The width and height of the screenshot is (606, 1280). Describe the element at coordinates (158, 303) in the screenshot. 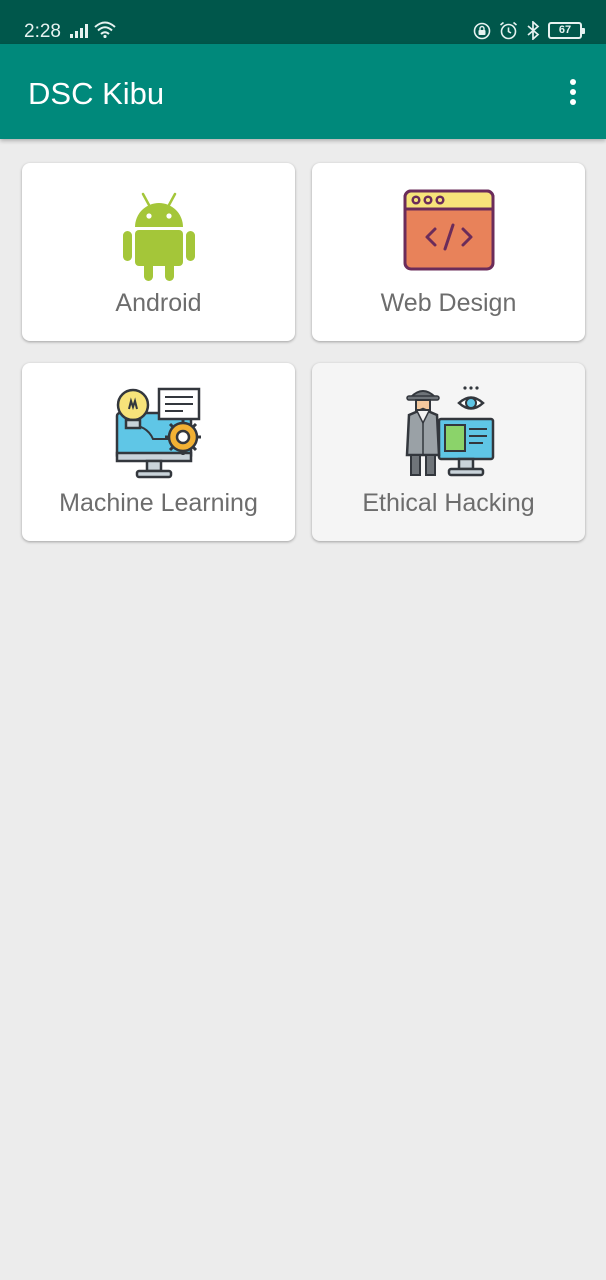

I see `category-label: Android` at that location.